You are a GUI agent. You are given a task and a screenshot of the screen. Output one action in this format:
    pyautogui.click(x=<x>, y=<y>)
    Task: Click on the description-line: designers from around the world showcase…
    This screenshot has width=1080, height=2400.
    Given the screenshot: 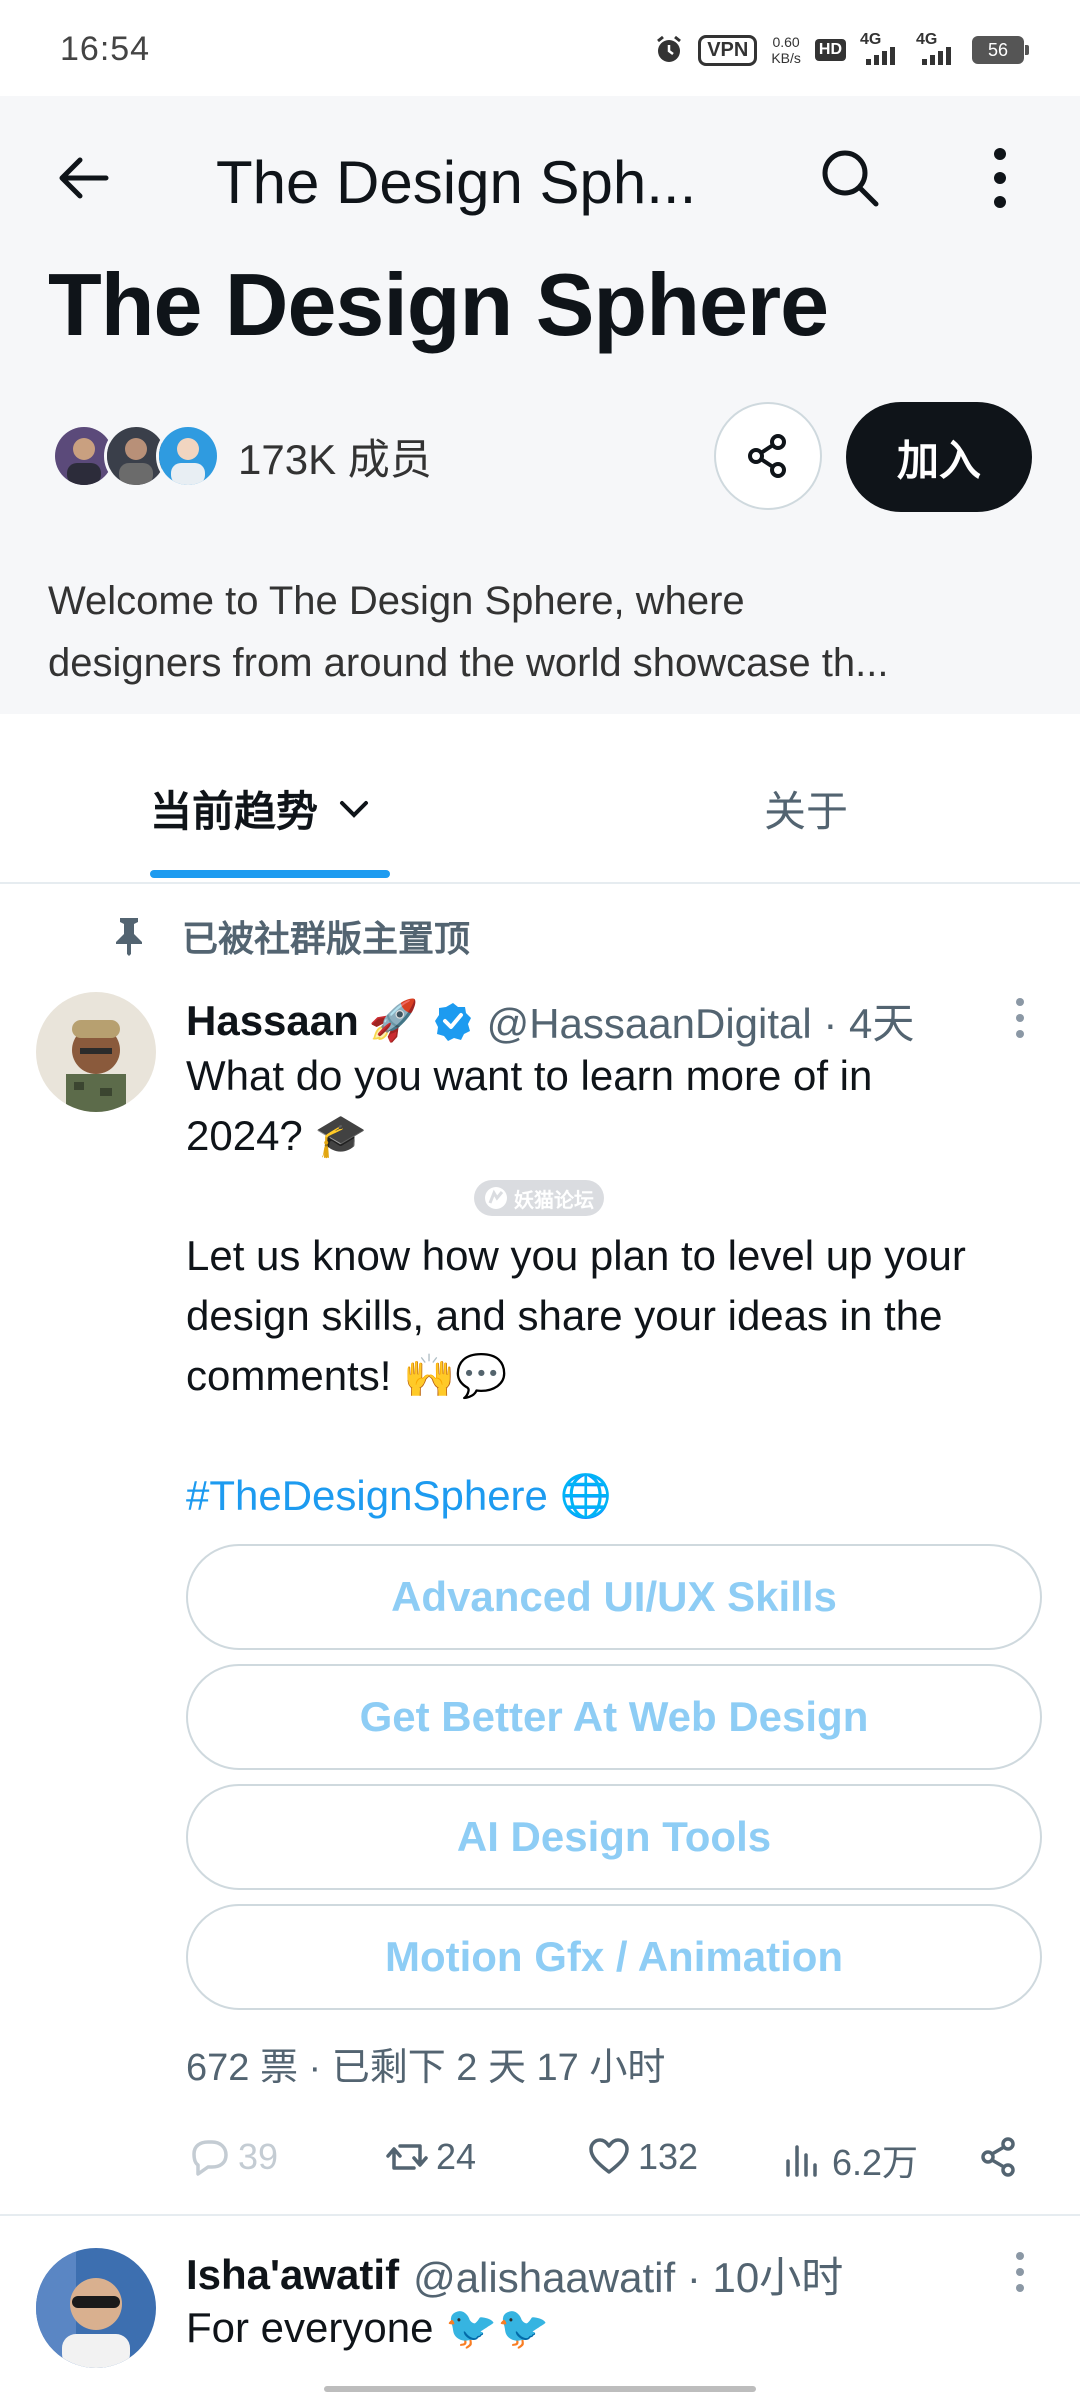 What is the action you would take?
    pyautogui.click(x=468, y=663)
    